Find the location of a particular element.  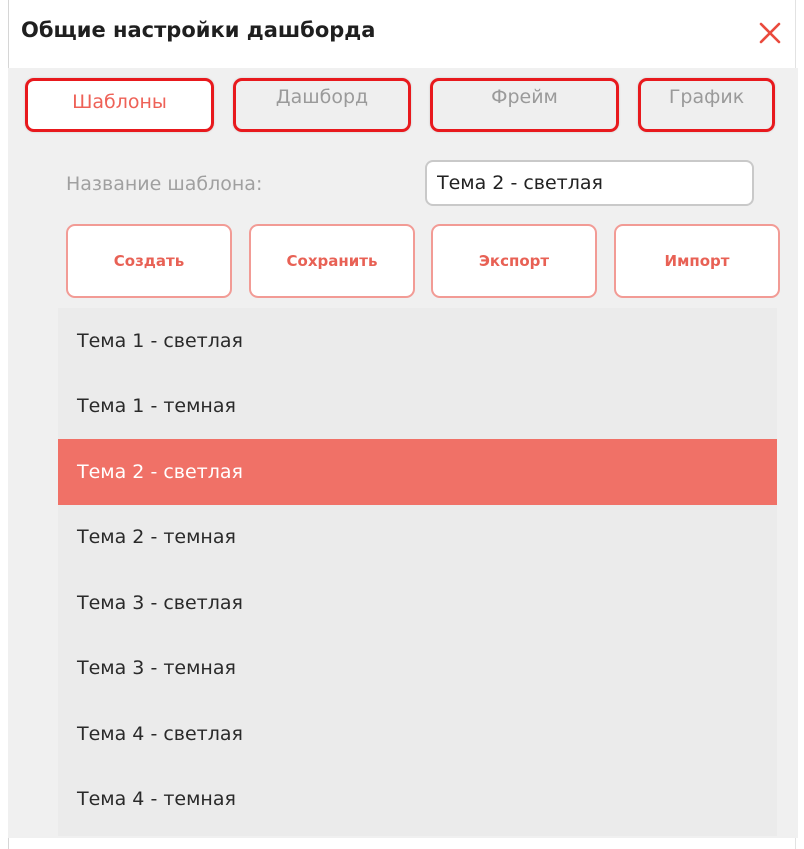

list-item-selected: Тема 2 - светлая is located at coordinates (417, 472).